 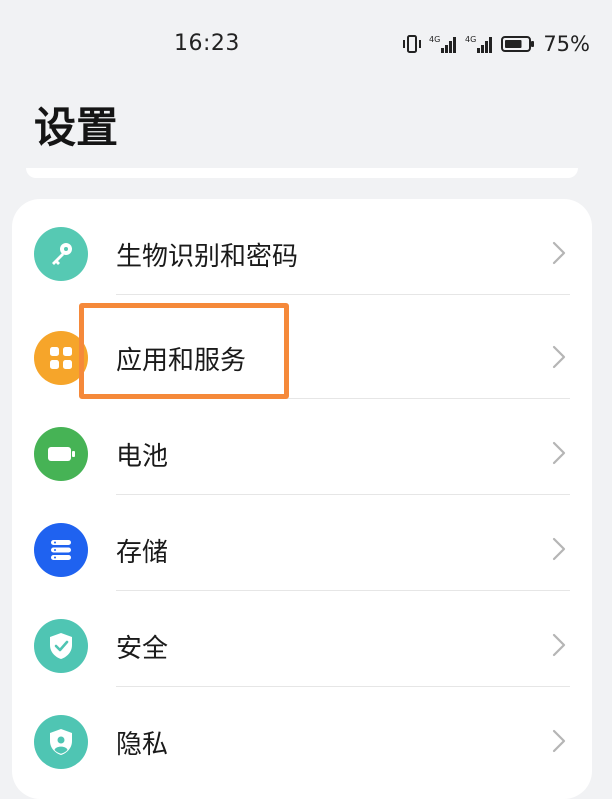 I want to click on settings-item-label: 生物识别和密码, so click(x=207, y=257).